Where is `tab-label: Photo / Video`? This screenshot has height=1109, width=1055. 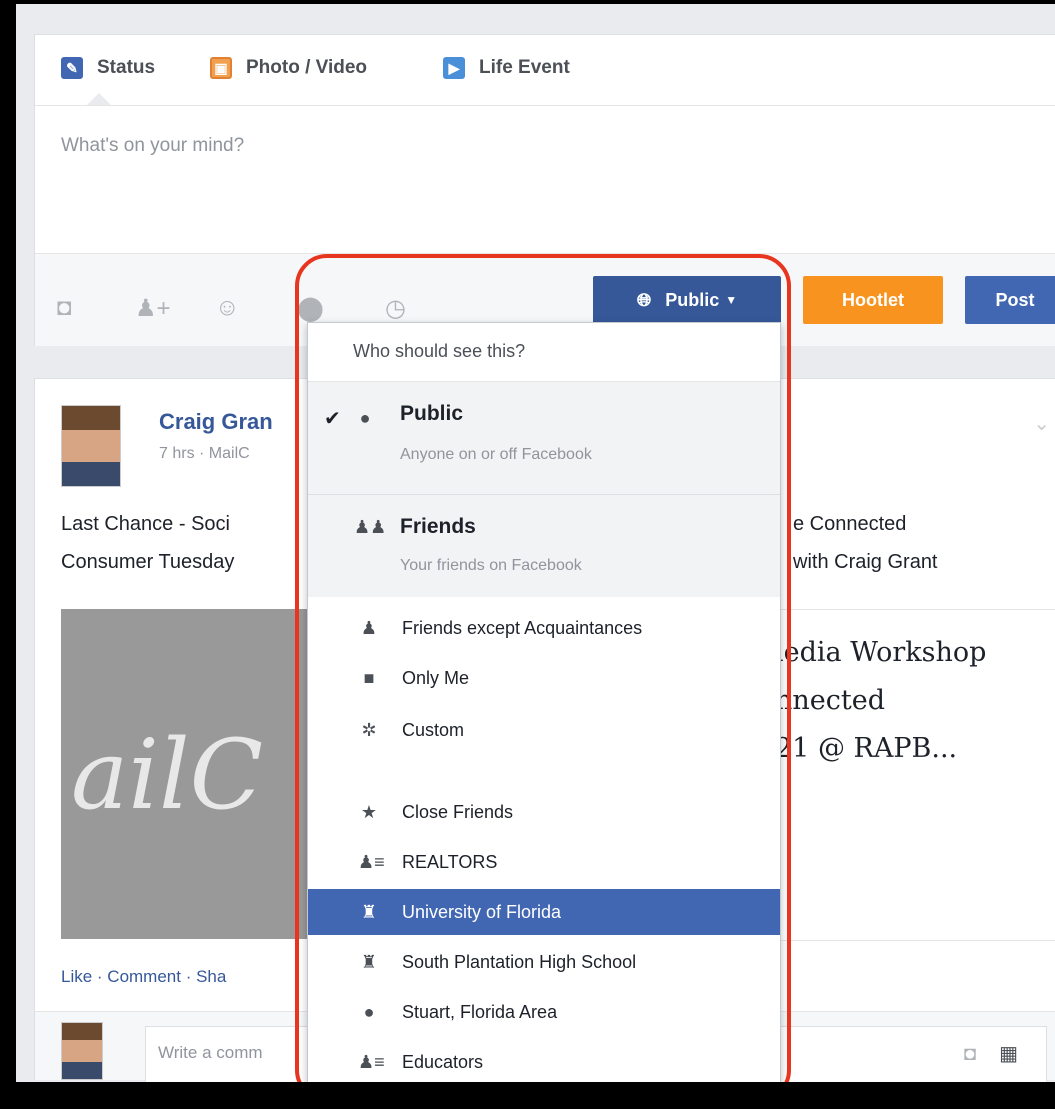 tab-label: Photo / Video is located at coordinates (307, 67).